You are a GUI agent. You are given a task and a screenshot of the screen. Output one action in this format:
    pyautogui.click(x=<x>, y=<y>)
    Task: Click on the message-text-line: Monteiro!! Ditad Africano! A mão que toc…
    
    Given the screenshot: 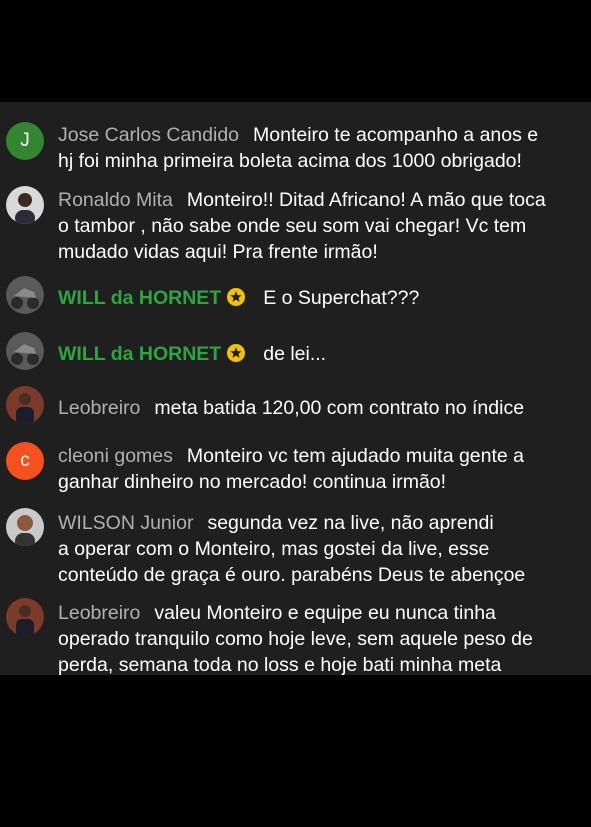 What is the action you would take?
    pyautogui.click(x=366, y=200)
    